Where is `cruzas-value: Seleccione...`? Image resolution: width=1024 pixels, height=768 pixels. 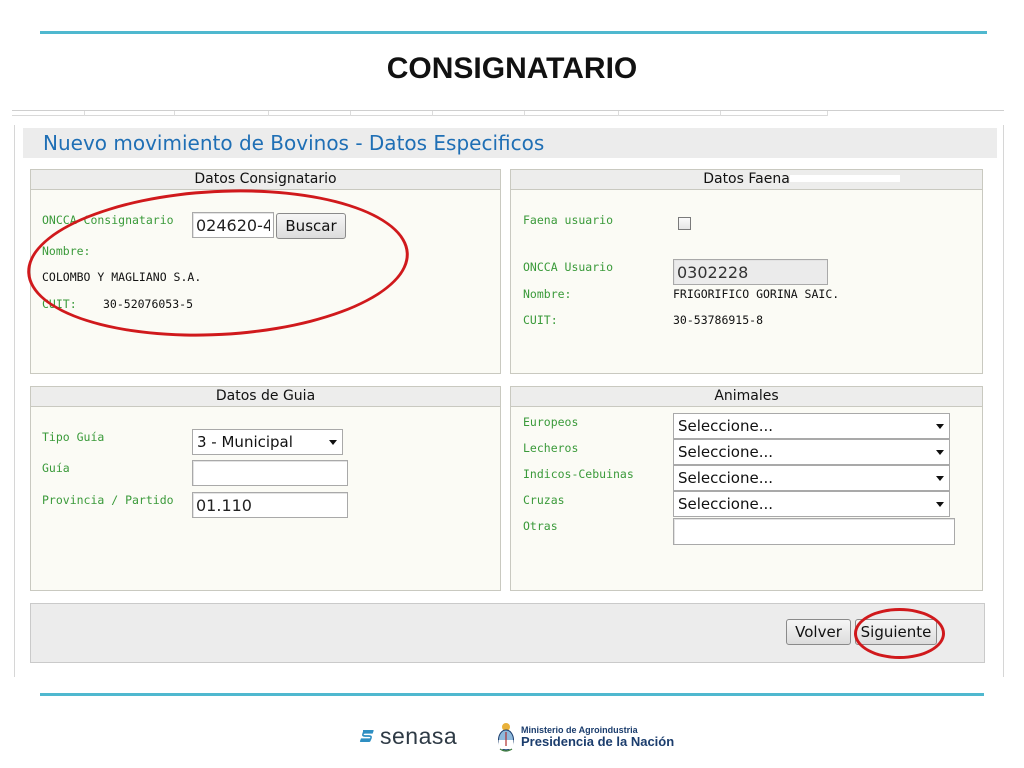 cruzas-value: Seleccione... is located at coordinates (726, 504).